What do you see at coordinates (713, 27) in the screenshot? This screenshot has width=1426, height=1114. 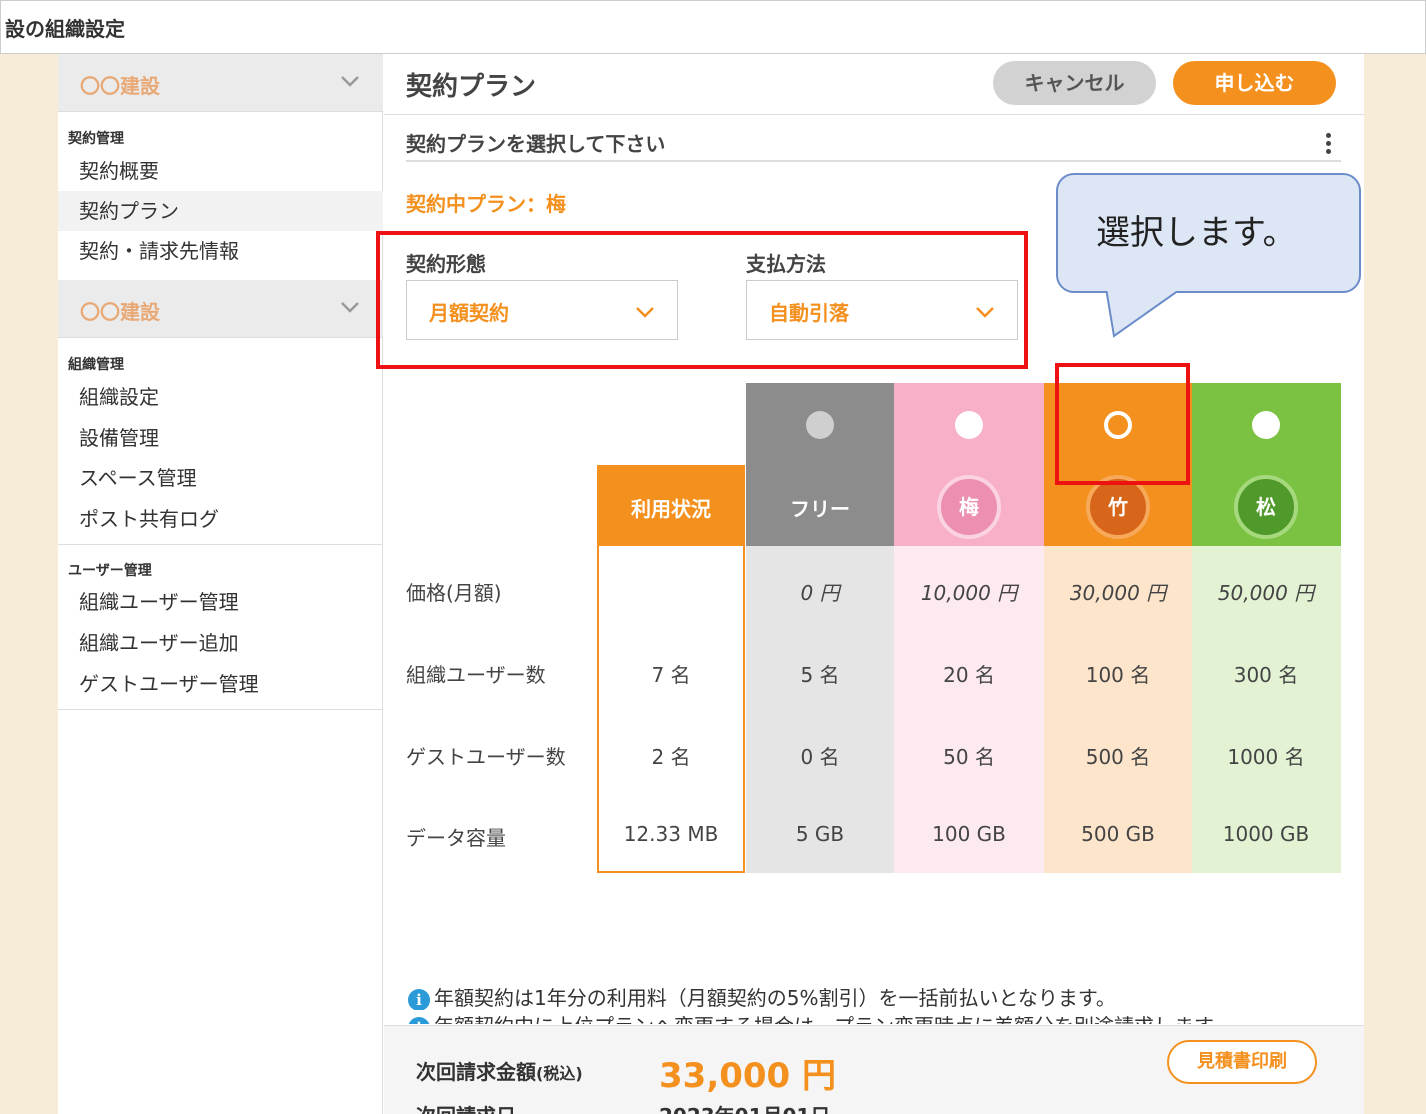 I see `window-titlebar: 設の組織設定` at bounding box center [713, 27].